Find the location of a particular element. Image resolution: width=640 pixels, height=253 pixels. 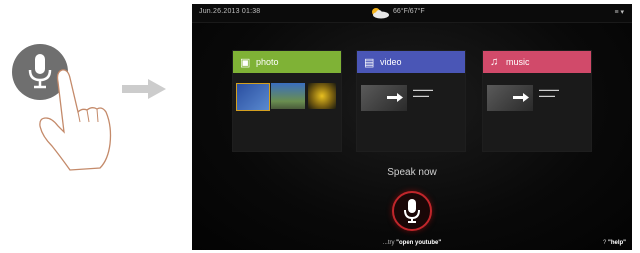

card-photo: ▣ photo is located at coordinates (287, 101).